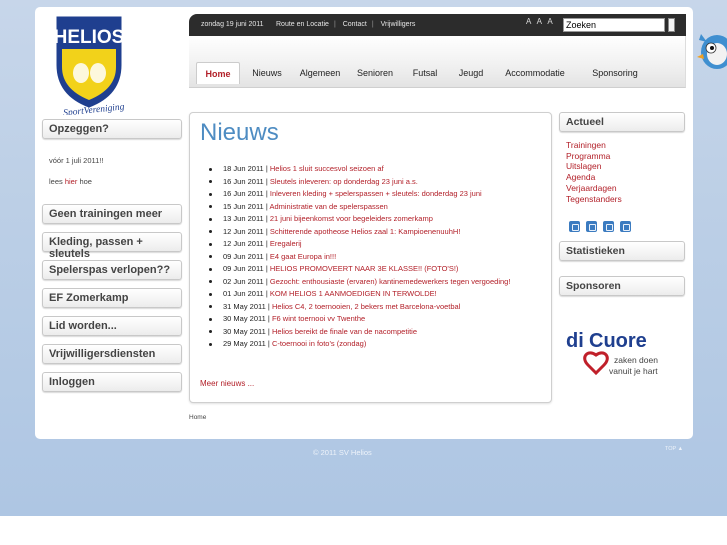 This screenshot has width=727, height=545. Describe the element at coordinates (535, 73) in the screenshot. I see `tab-accommodatie: Accommodatie` at that location.